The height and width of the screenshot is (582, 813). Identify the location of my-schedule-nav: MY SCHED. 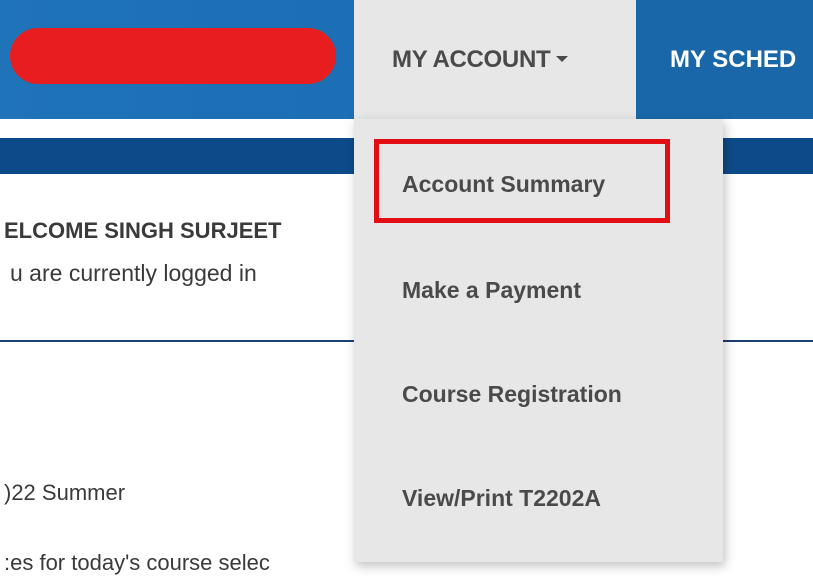
(724, 59).